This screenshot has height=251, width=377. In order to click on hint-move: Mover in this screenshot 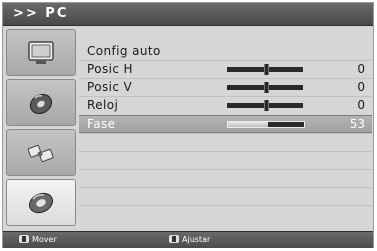, I will do `click(38, 240)`.